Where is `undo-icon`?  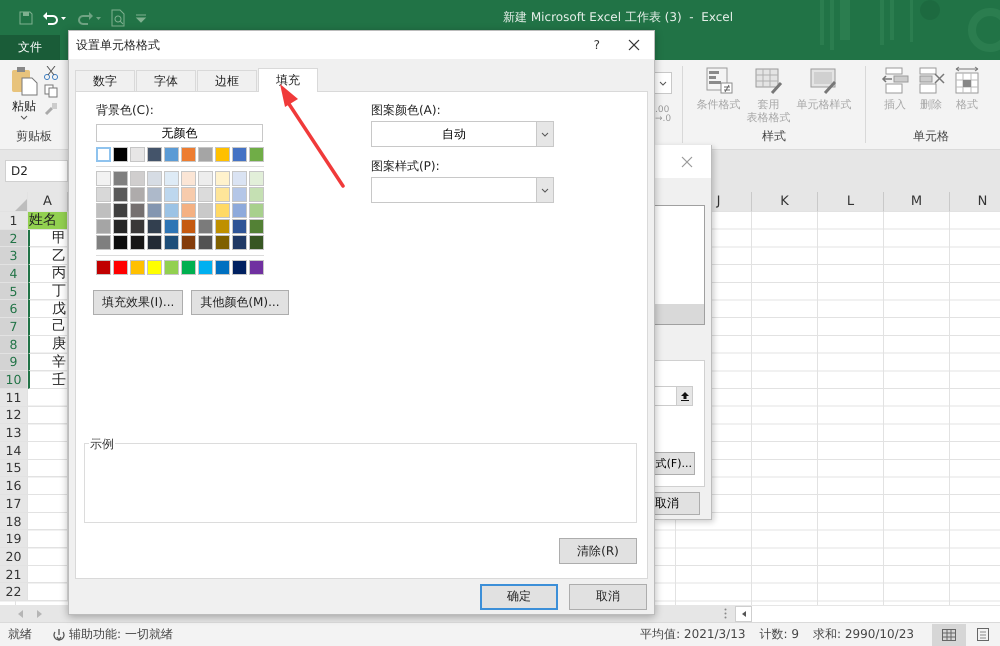
undo-icon is located at coordinates (55, 18).